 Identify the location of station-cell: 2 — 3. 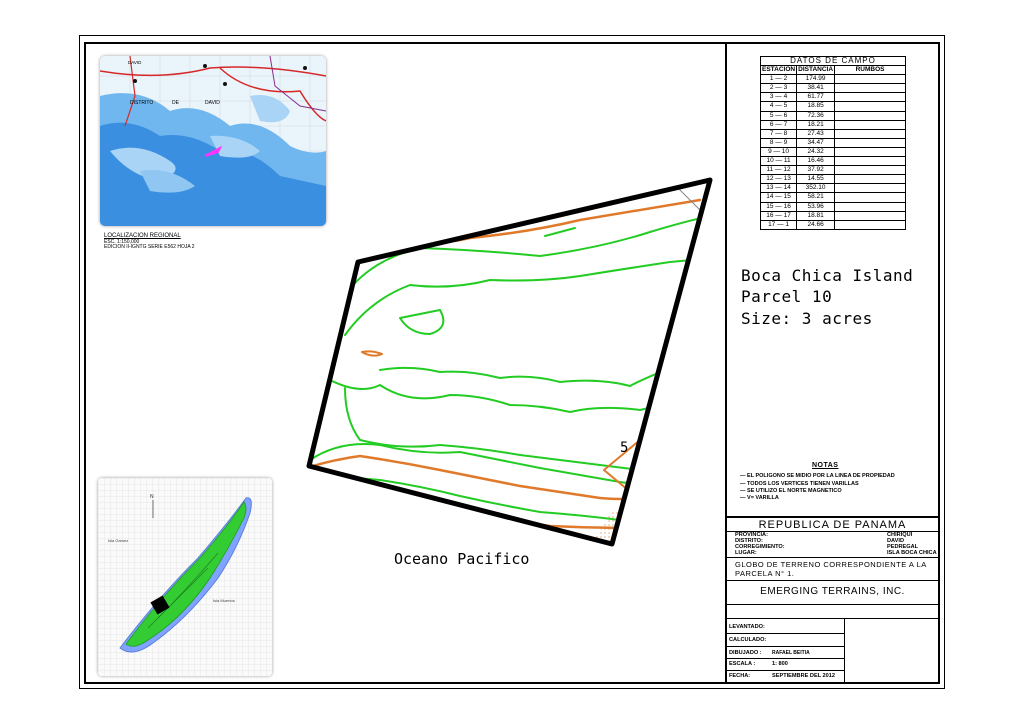
(778, 88).